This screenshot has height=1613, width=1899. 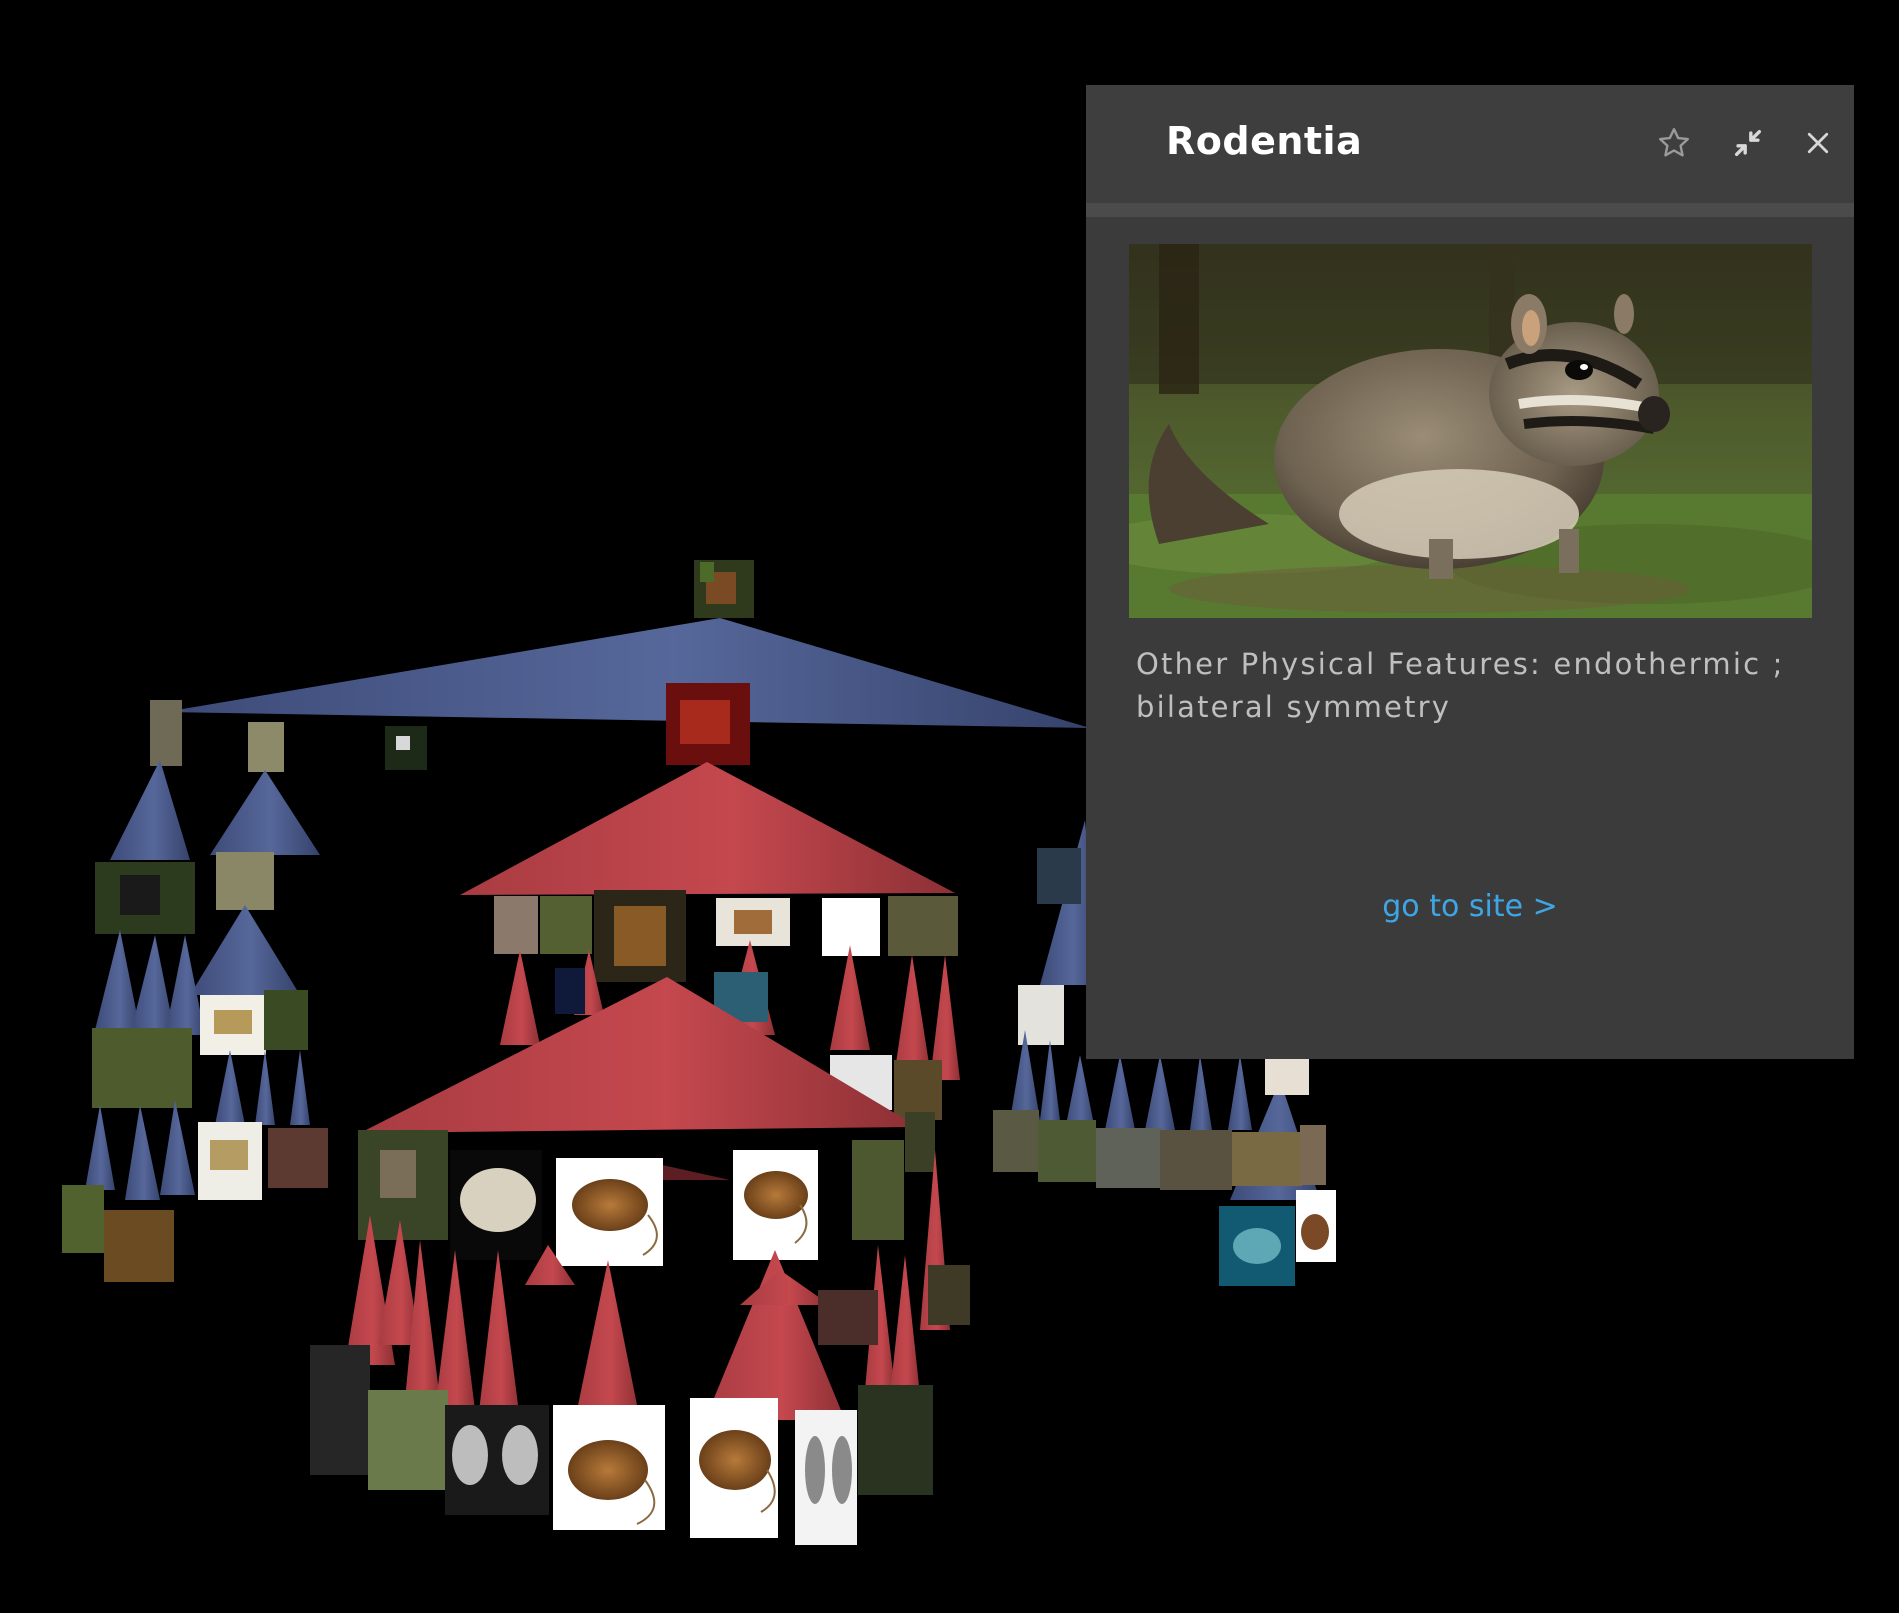 I want to click on close-button, so click(x=1818, y=143).